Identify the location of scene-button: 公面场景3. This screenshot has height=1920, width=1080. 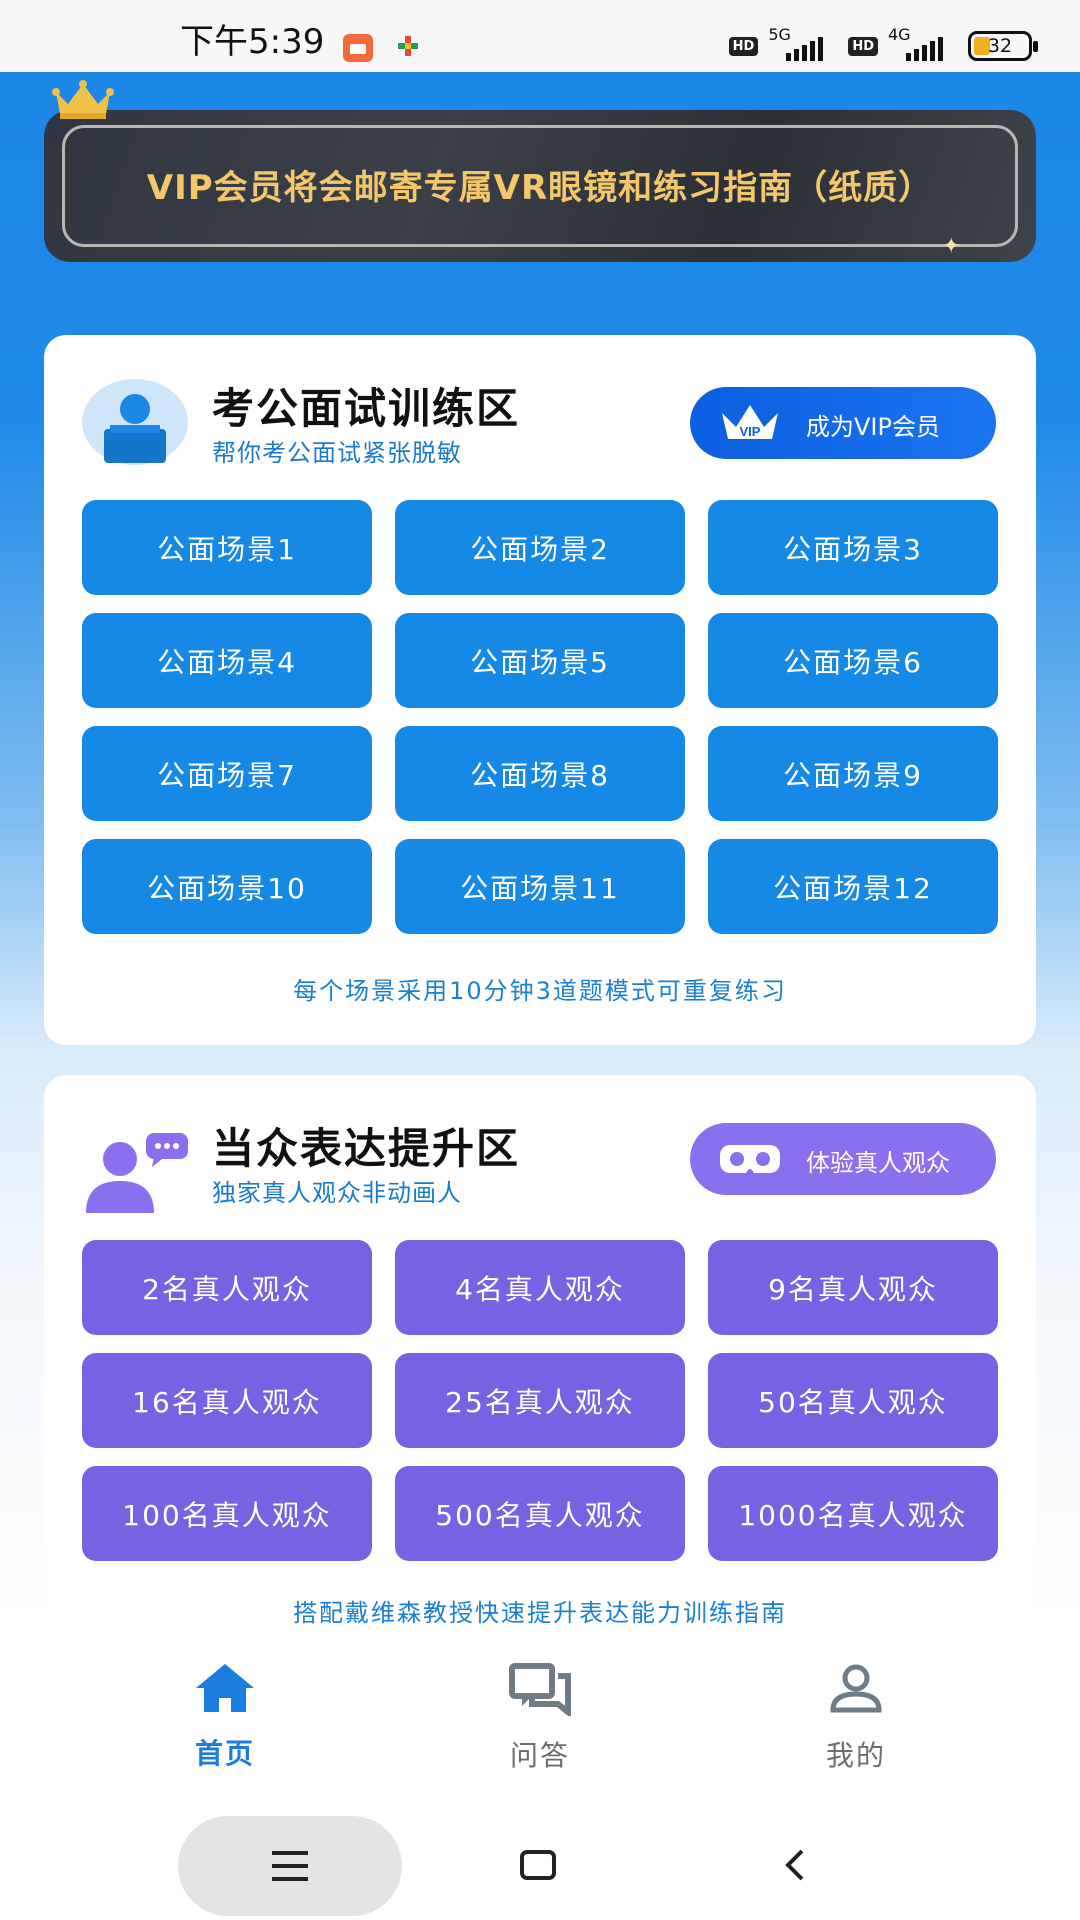
(853, 547).